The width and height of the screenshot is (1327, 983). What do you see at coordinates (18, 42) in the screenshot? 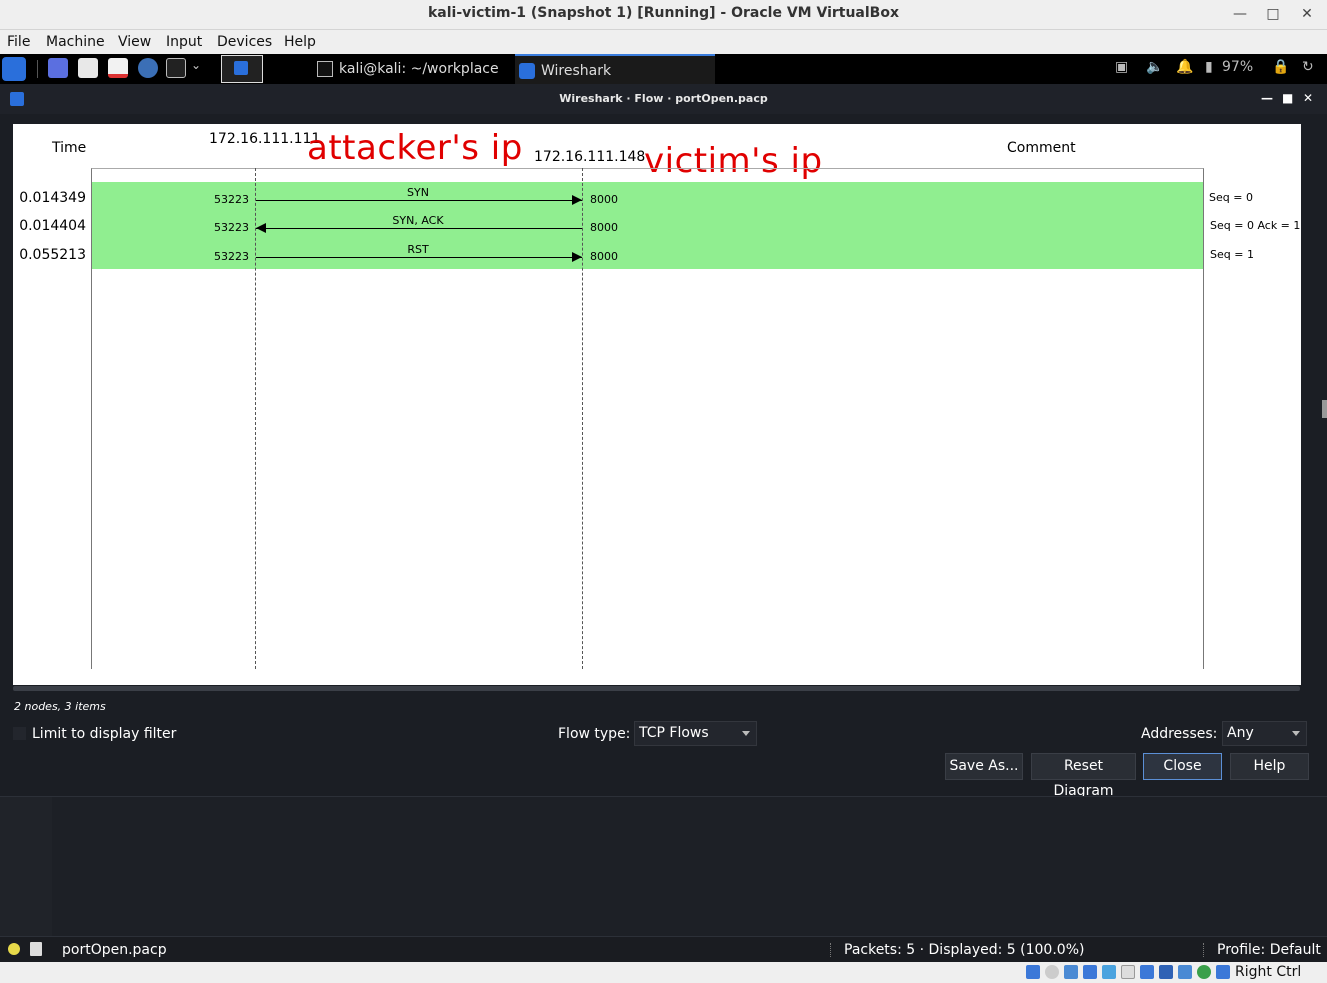
I see `menu-file: File` at bounding box center [18, 42].